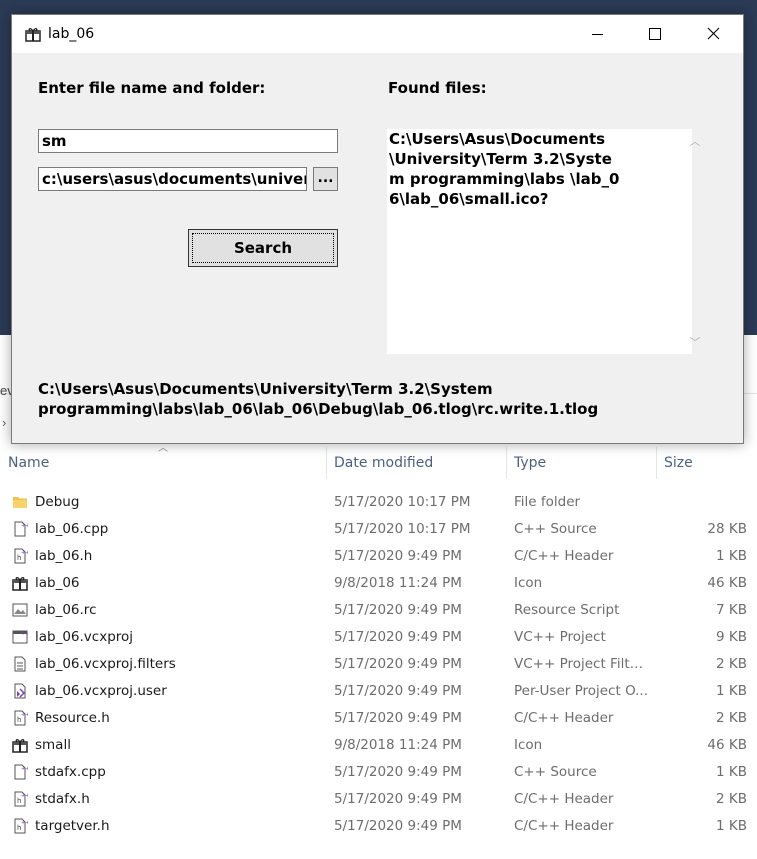 This screenshot has width=757, height=859. What do you see at coordinates (530, 463) in the screenshot?
I see `column-header-type: Type` at bounding box center [530, 463].